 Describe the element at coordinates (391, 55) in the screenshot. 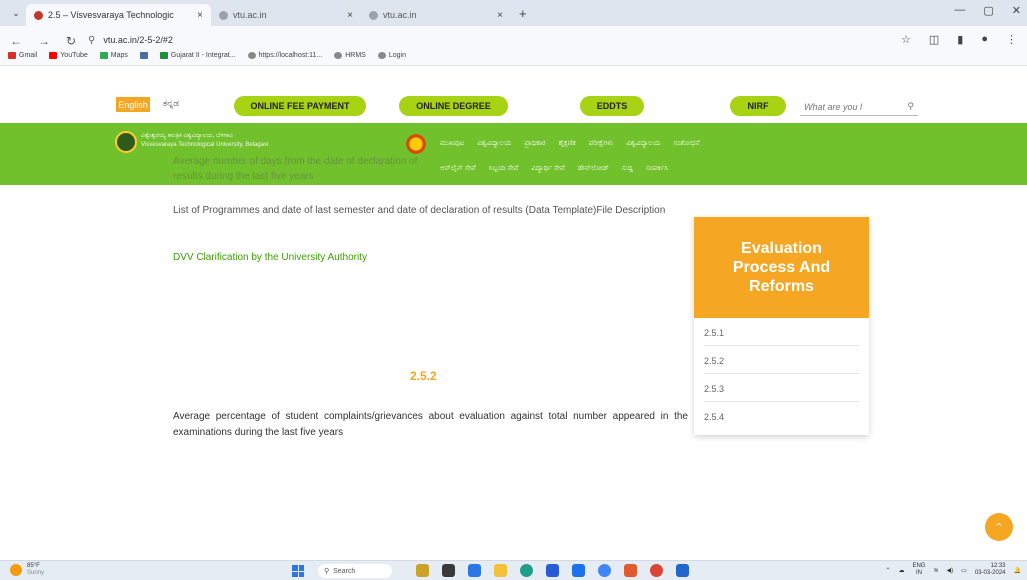

I see `bookmark-login: Login` at that location.